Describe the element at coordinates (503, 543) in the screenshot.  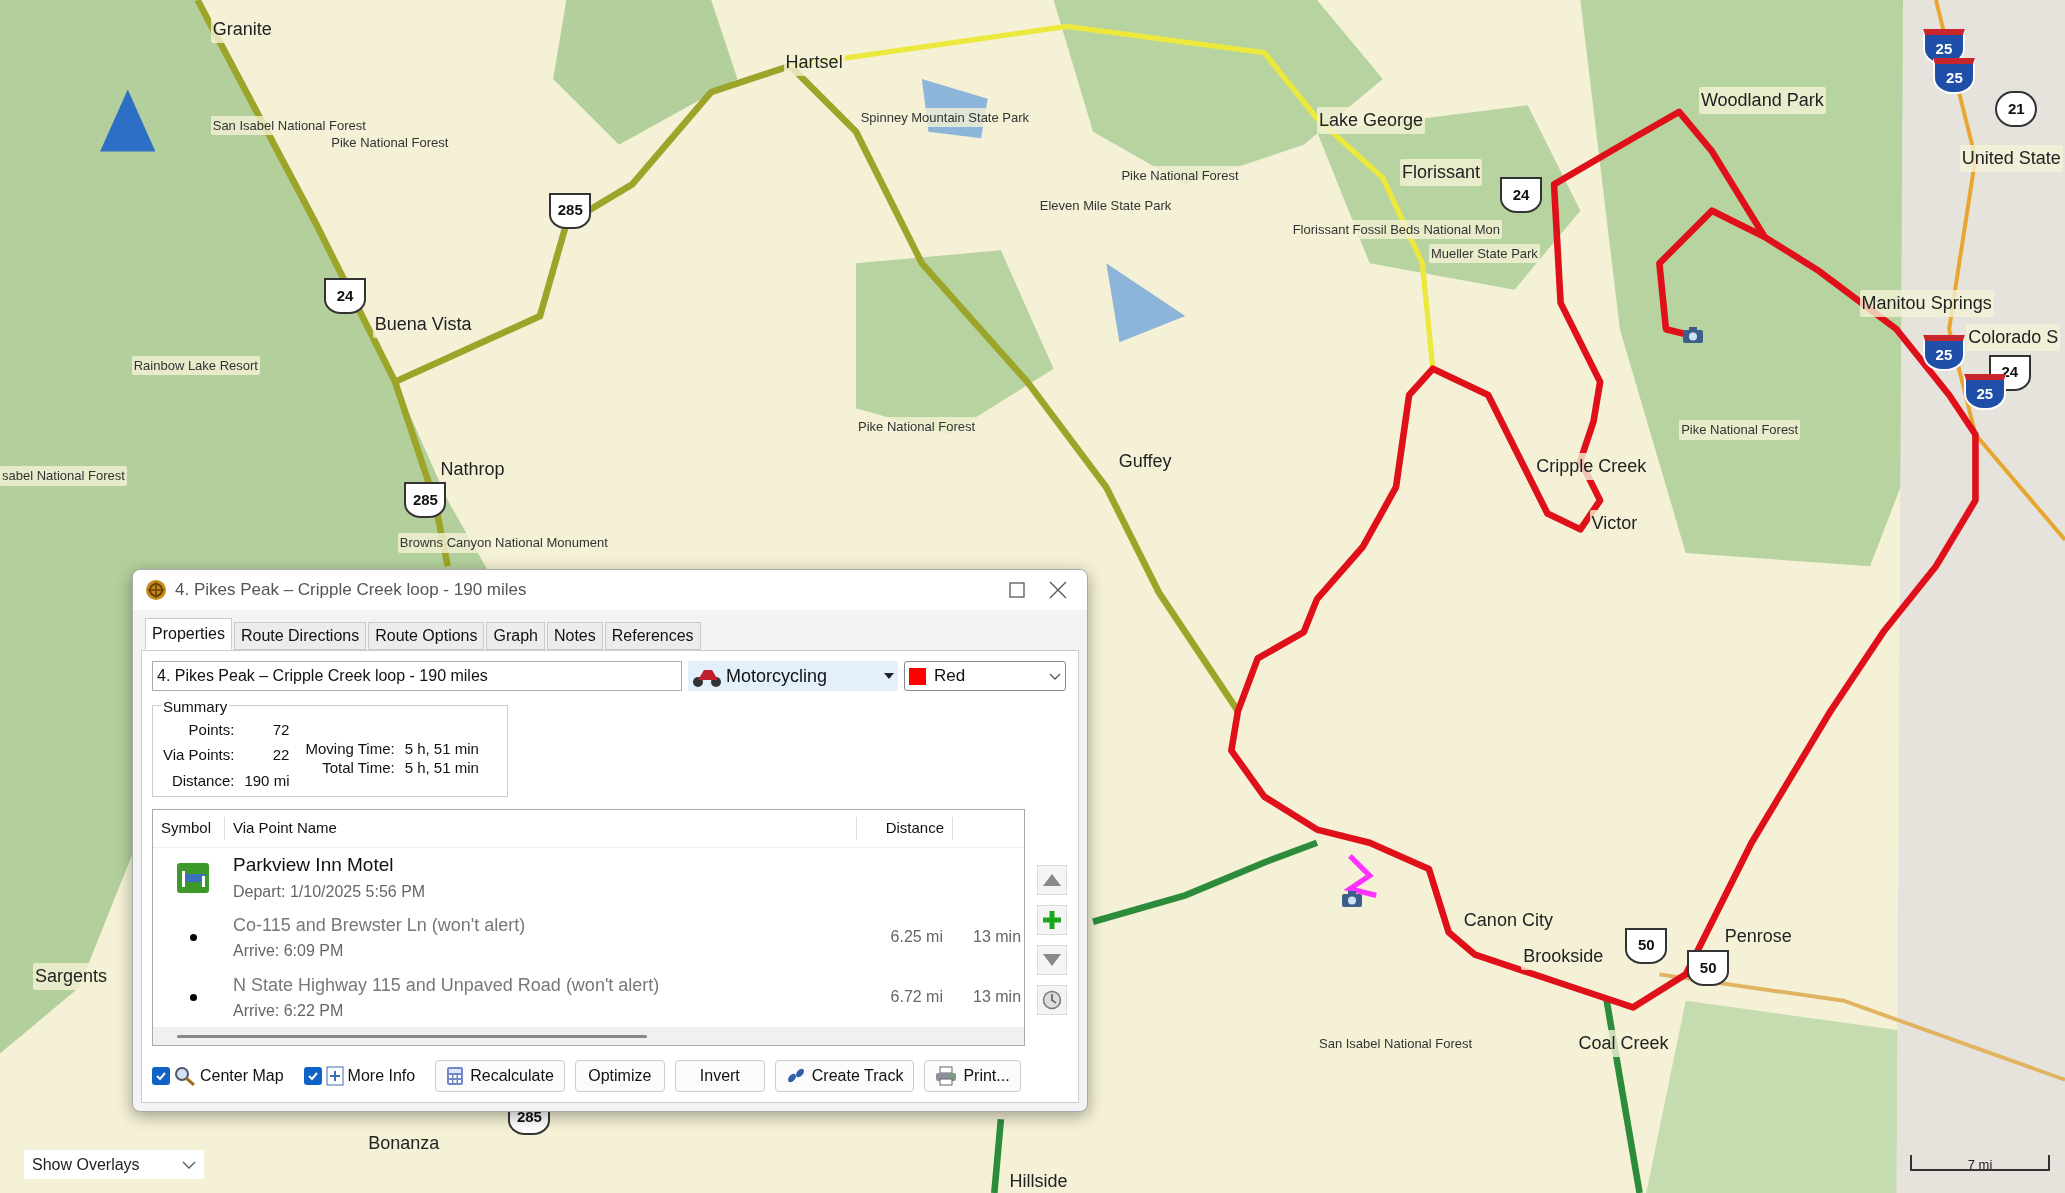
I see `place-label: Browns Canyon National Monument` at that location.